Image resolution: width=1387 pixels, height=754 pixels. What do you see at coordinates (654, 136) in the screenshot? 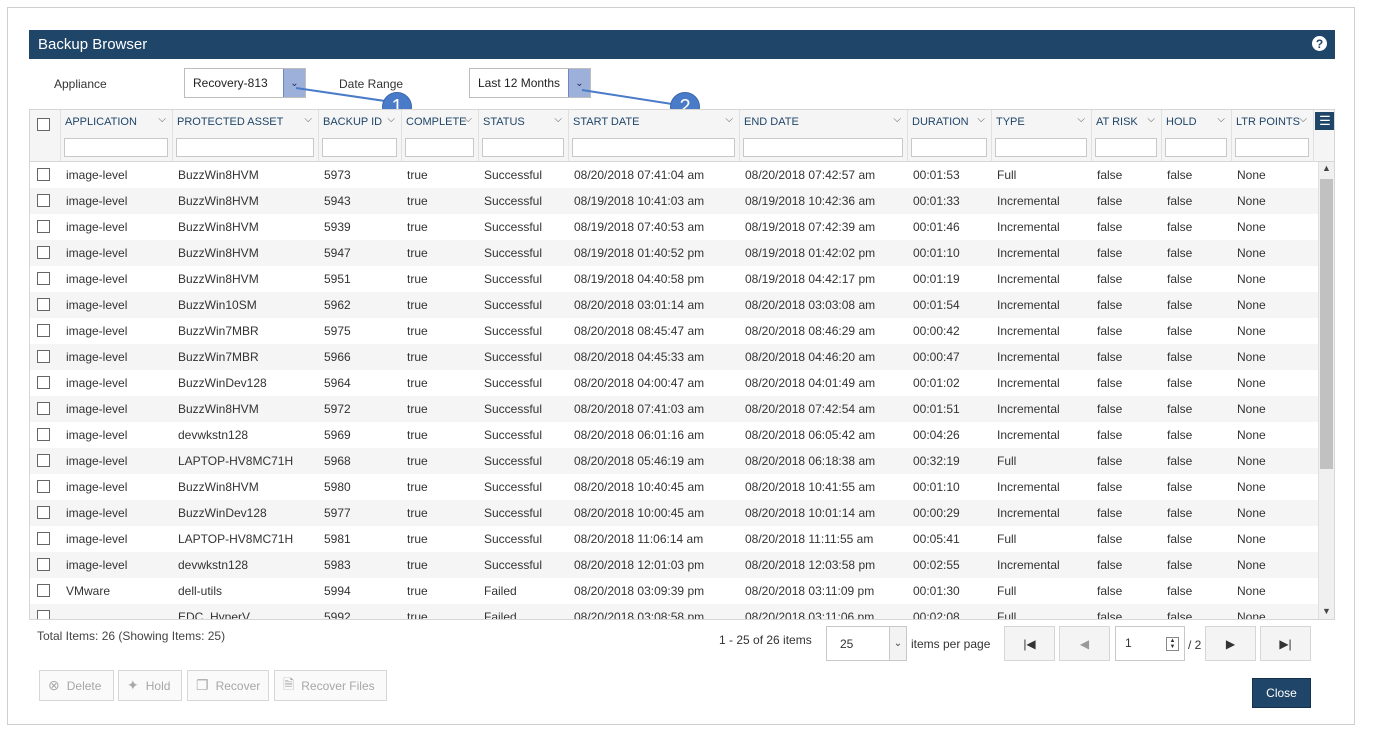
I see `column-header-start-date: START DATE ⌵` at bounding box center [654, 136].